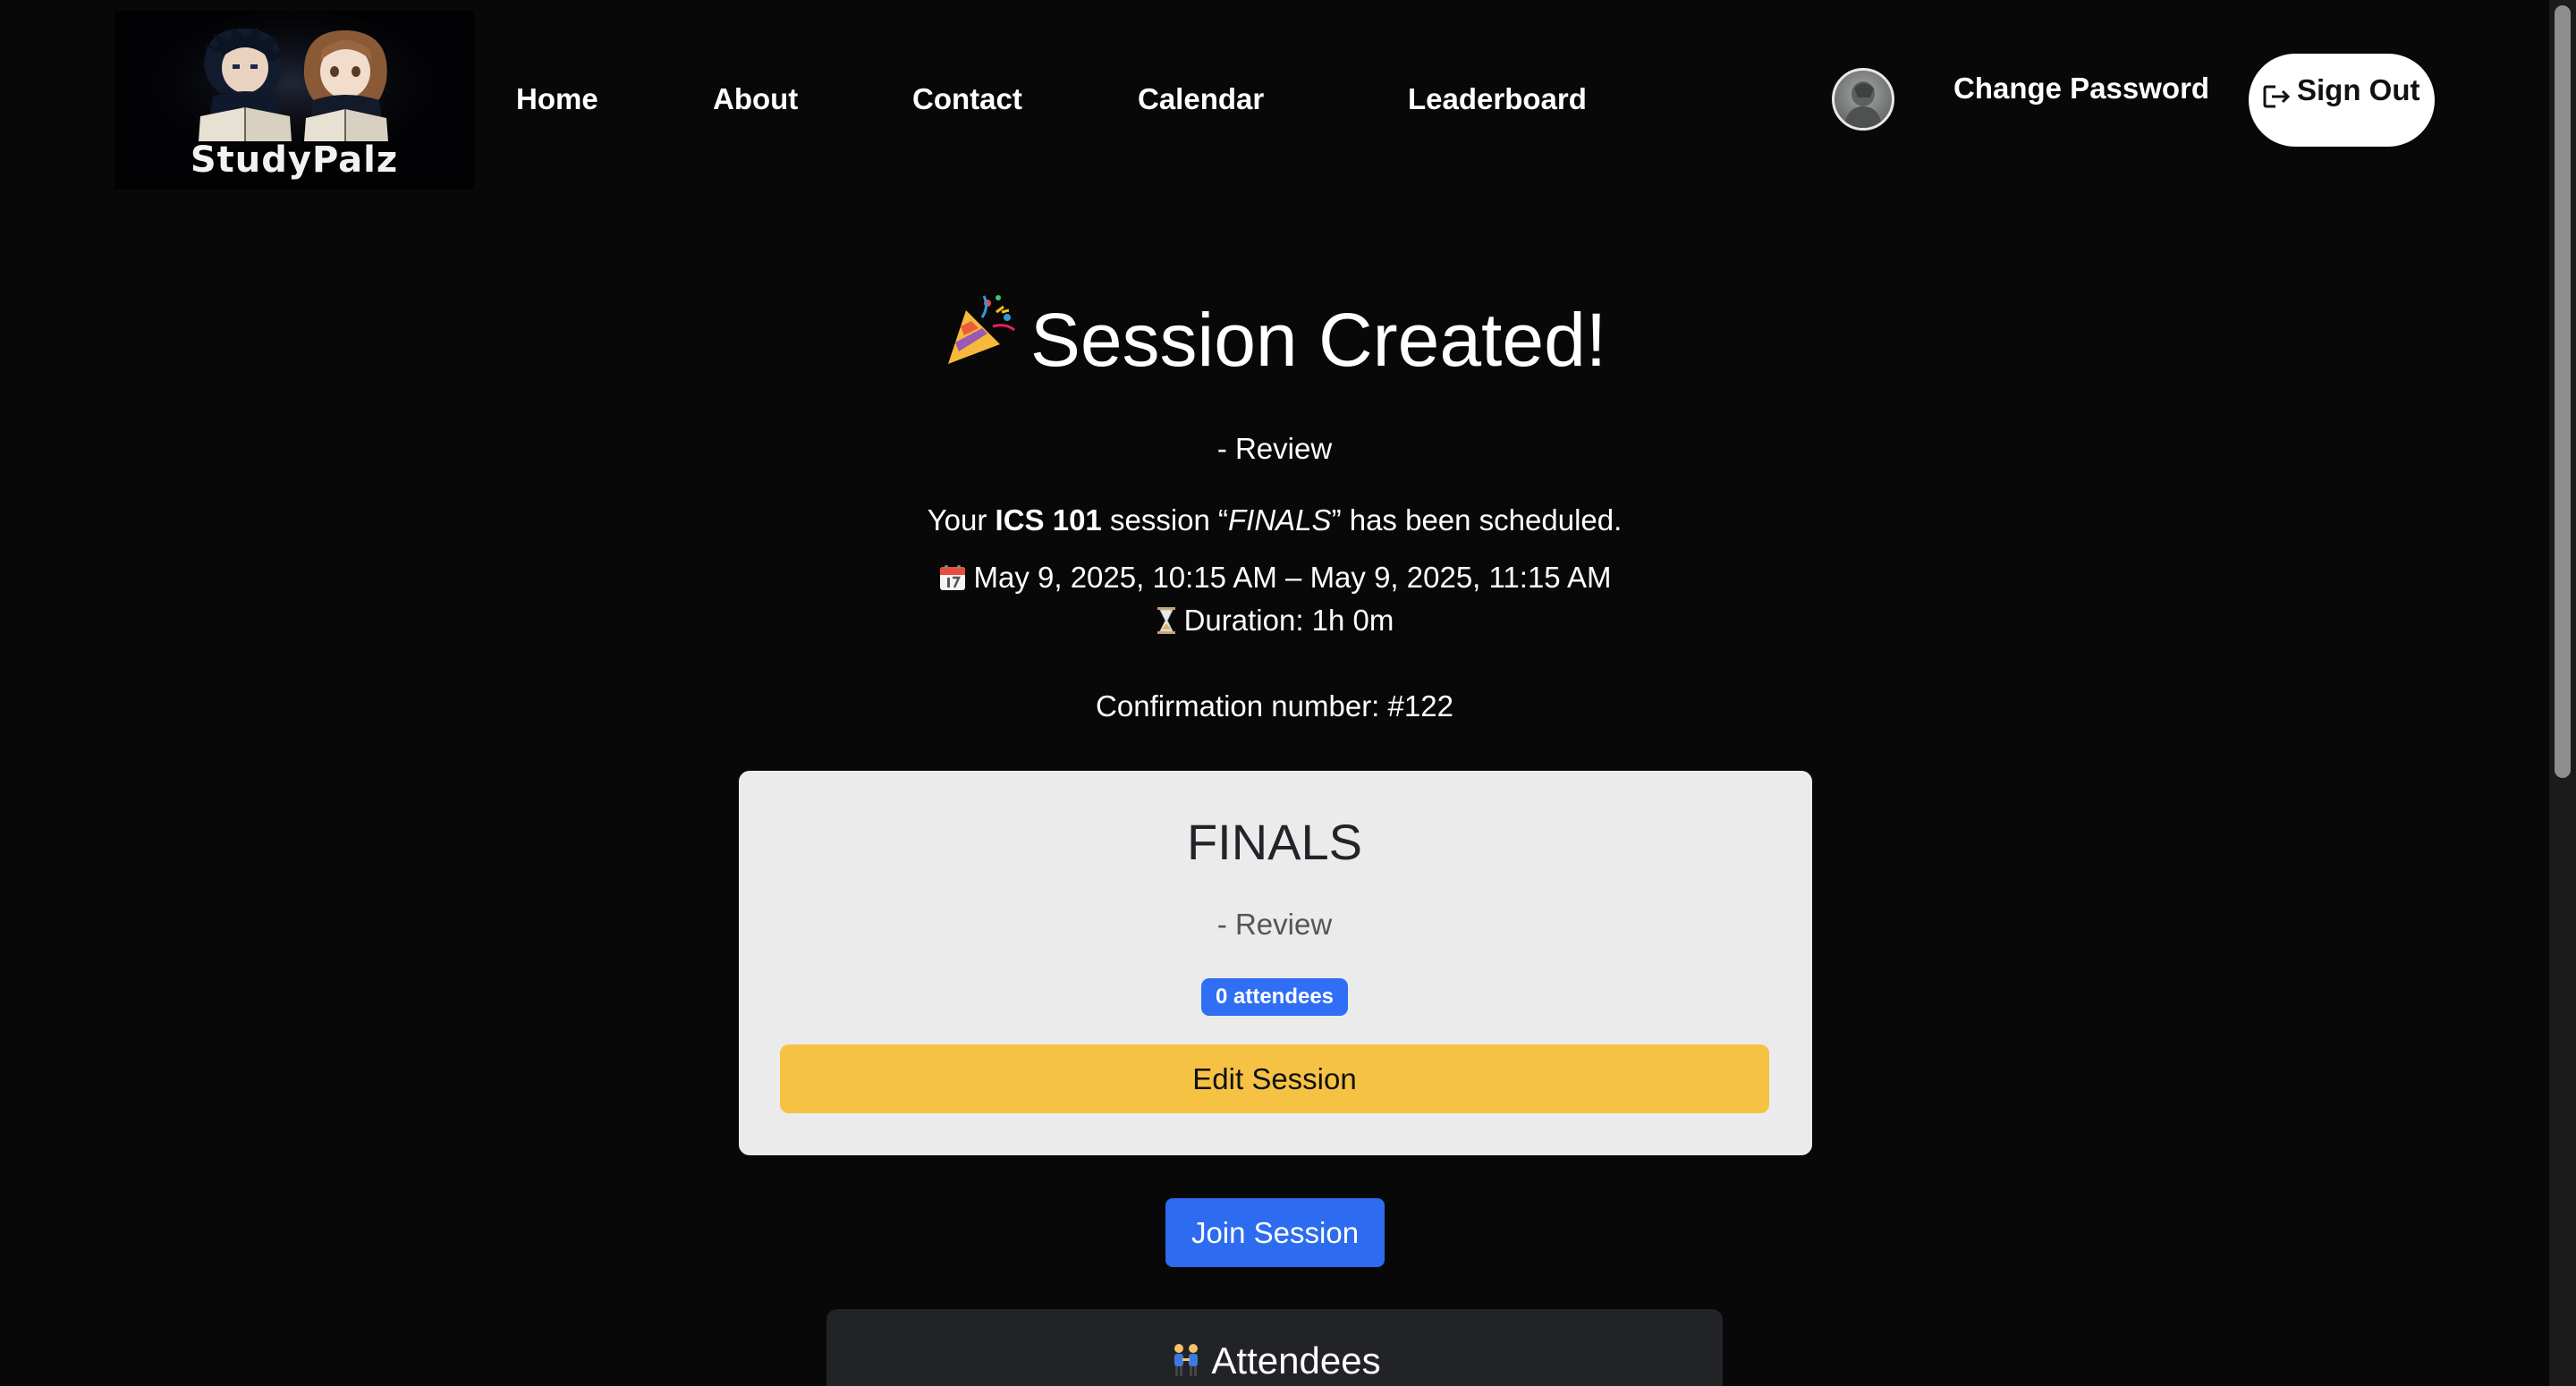  What do you see at coordinates (557, 99) in the screenshot?
I see `nav-home: Home` at bounding box center [557, 99].